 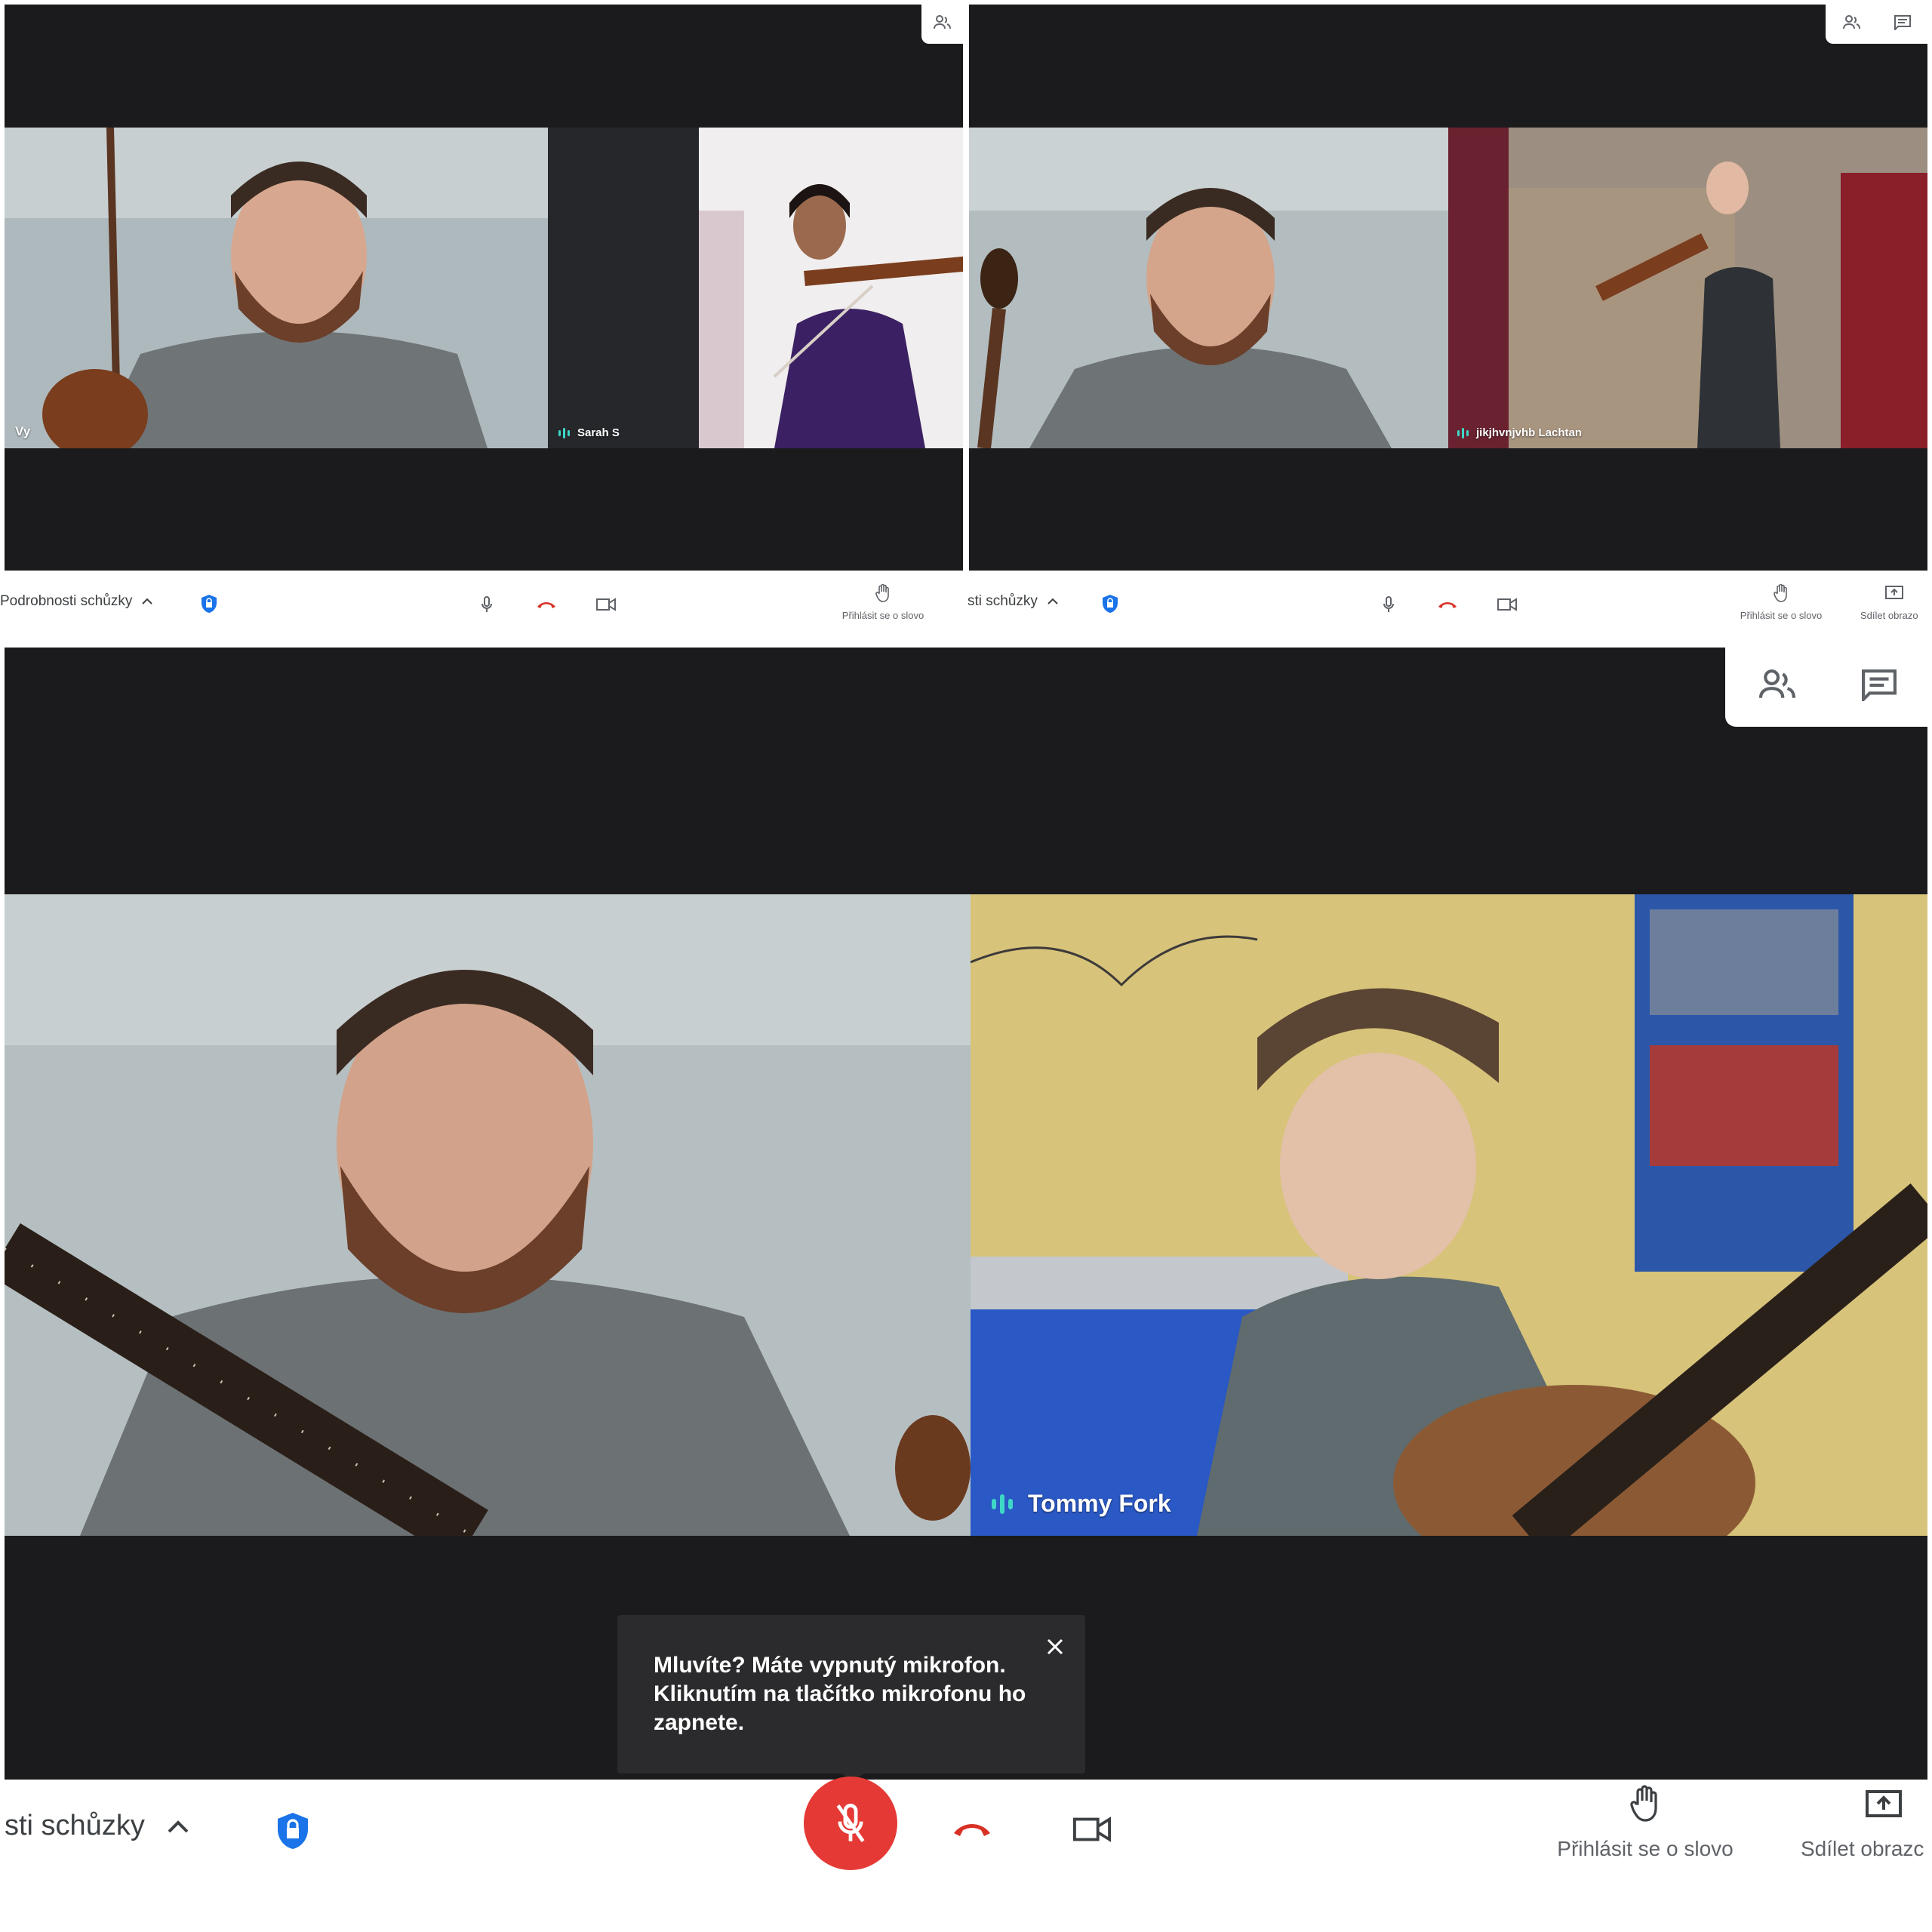 I want to click on microphone-muted-button, so click(x=850, y=1823).